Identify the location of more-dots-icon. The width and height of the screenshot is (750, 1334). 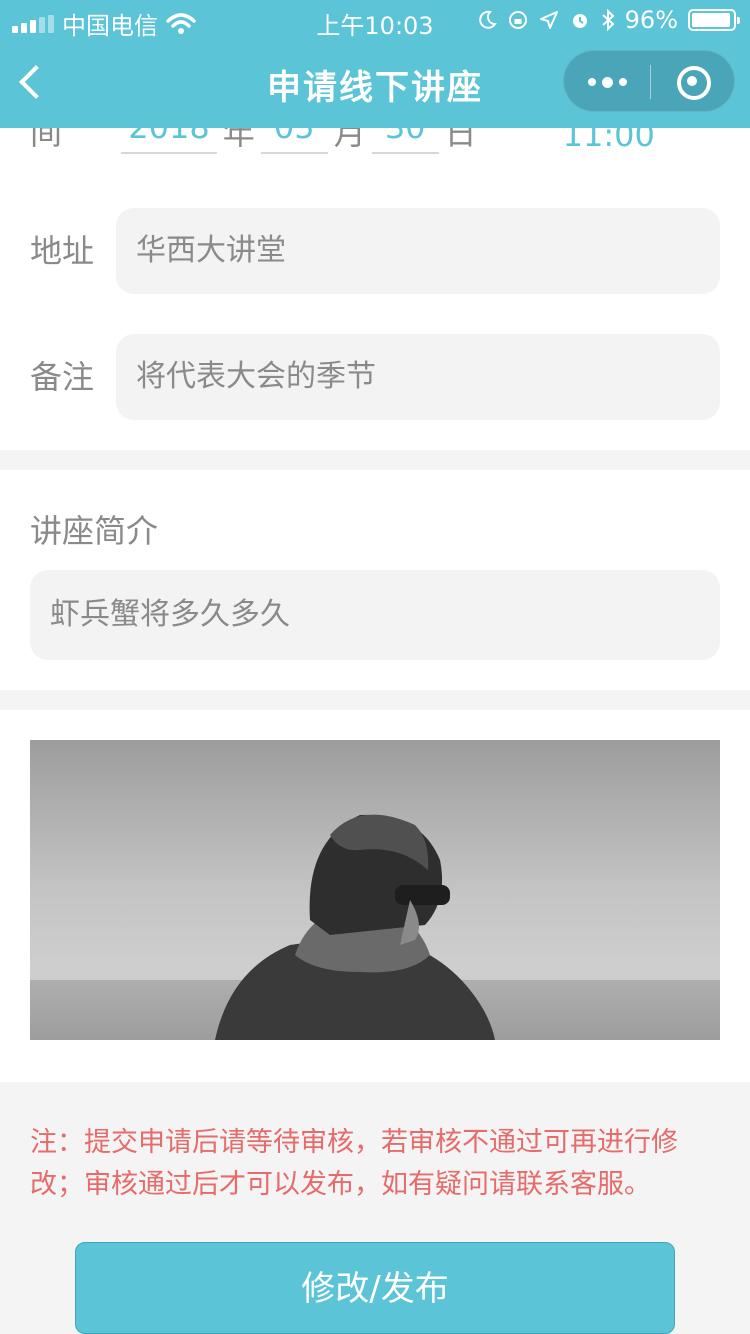
(607, 82).